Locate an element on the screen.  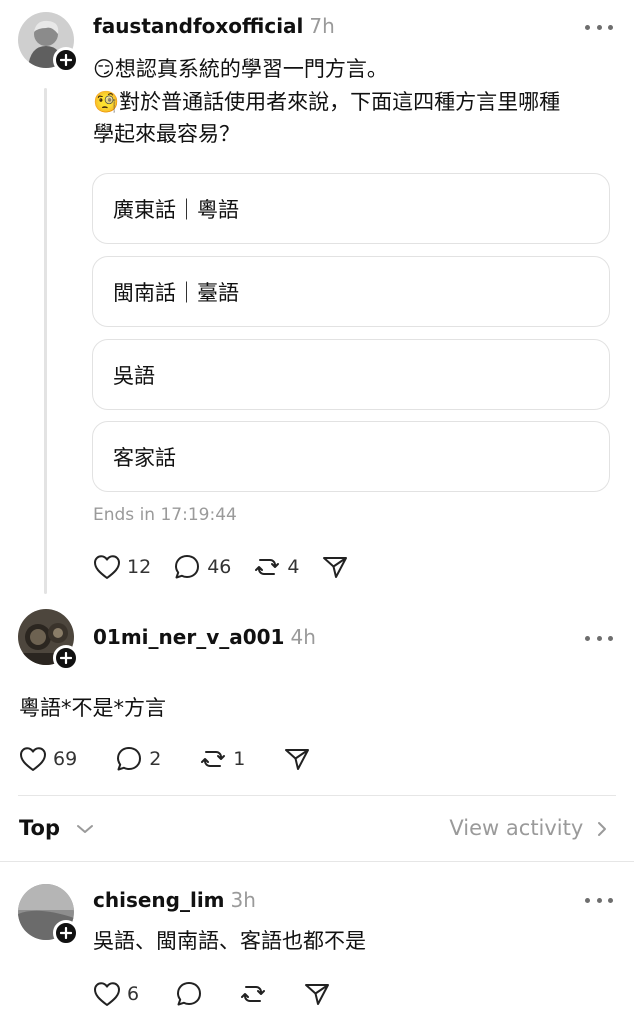
post-text-line-3: 學起來最容易？ is located at coordinates (166, 134).